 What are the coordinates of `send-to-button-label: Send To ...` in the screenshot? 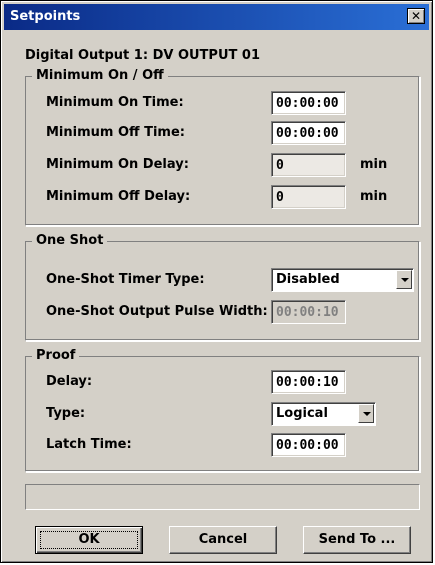 It's located at (357, 539).